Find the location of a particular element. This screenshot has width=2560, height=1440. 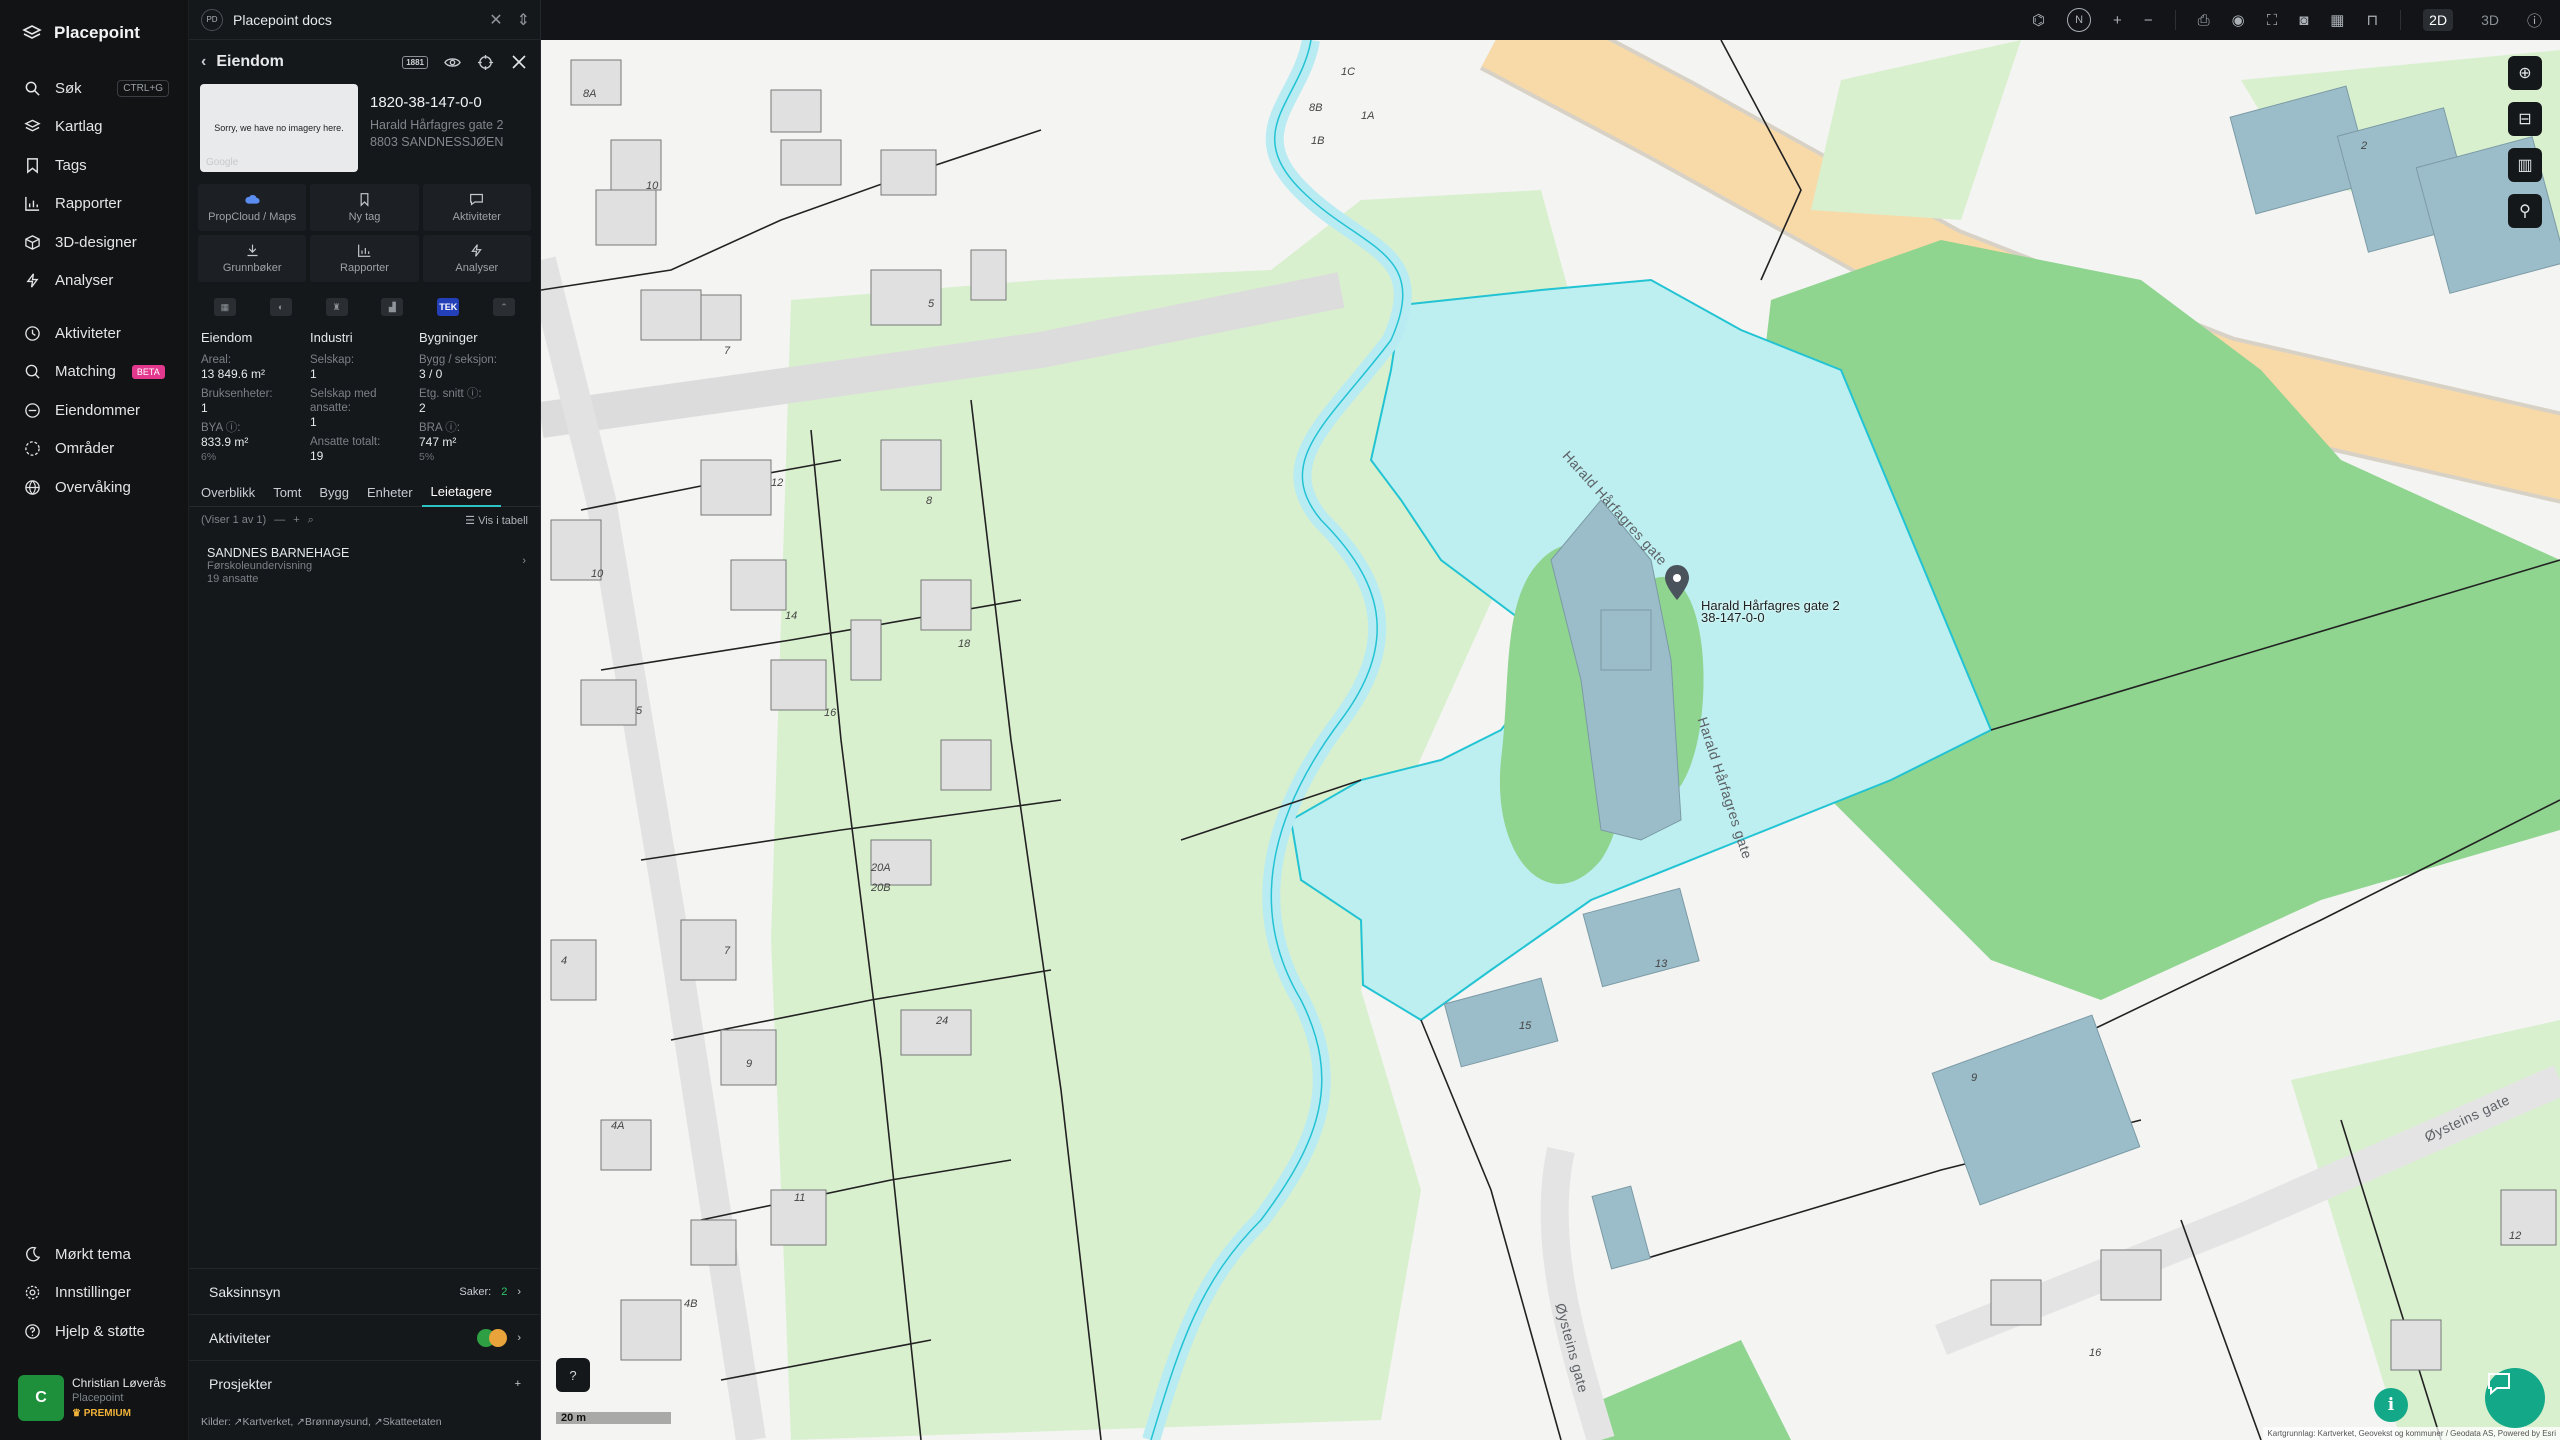

cube-icon is located at coordinates (32, 242).